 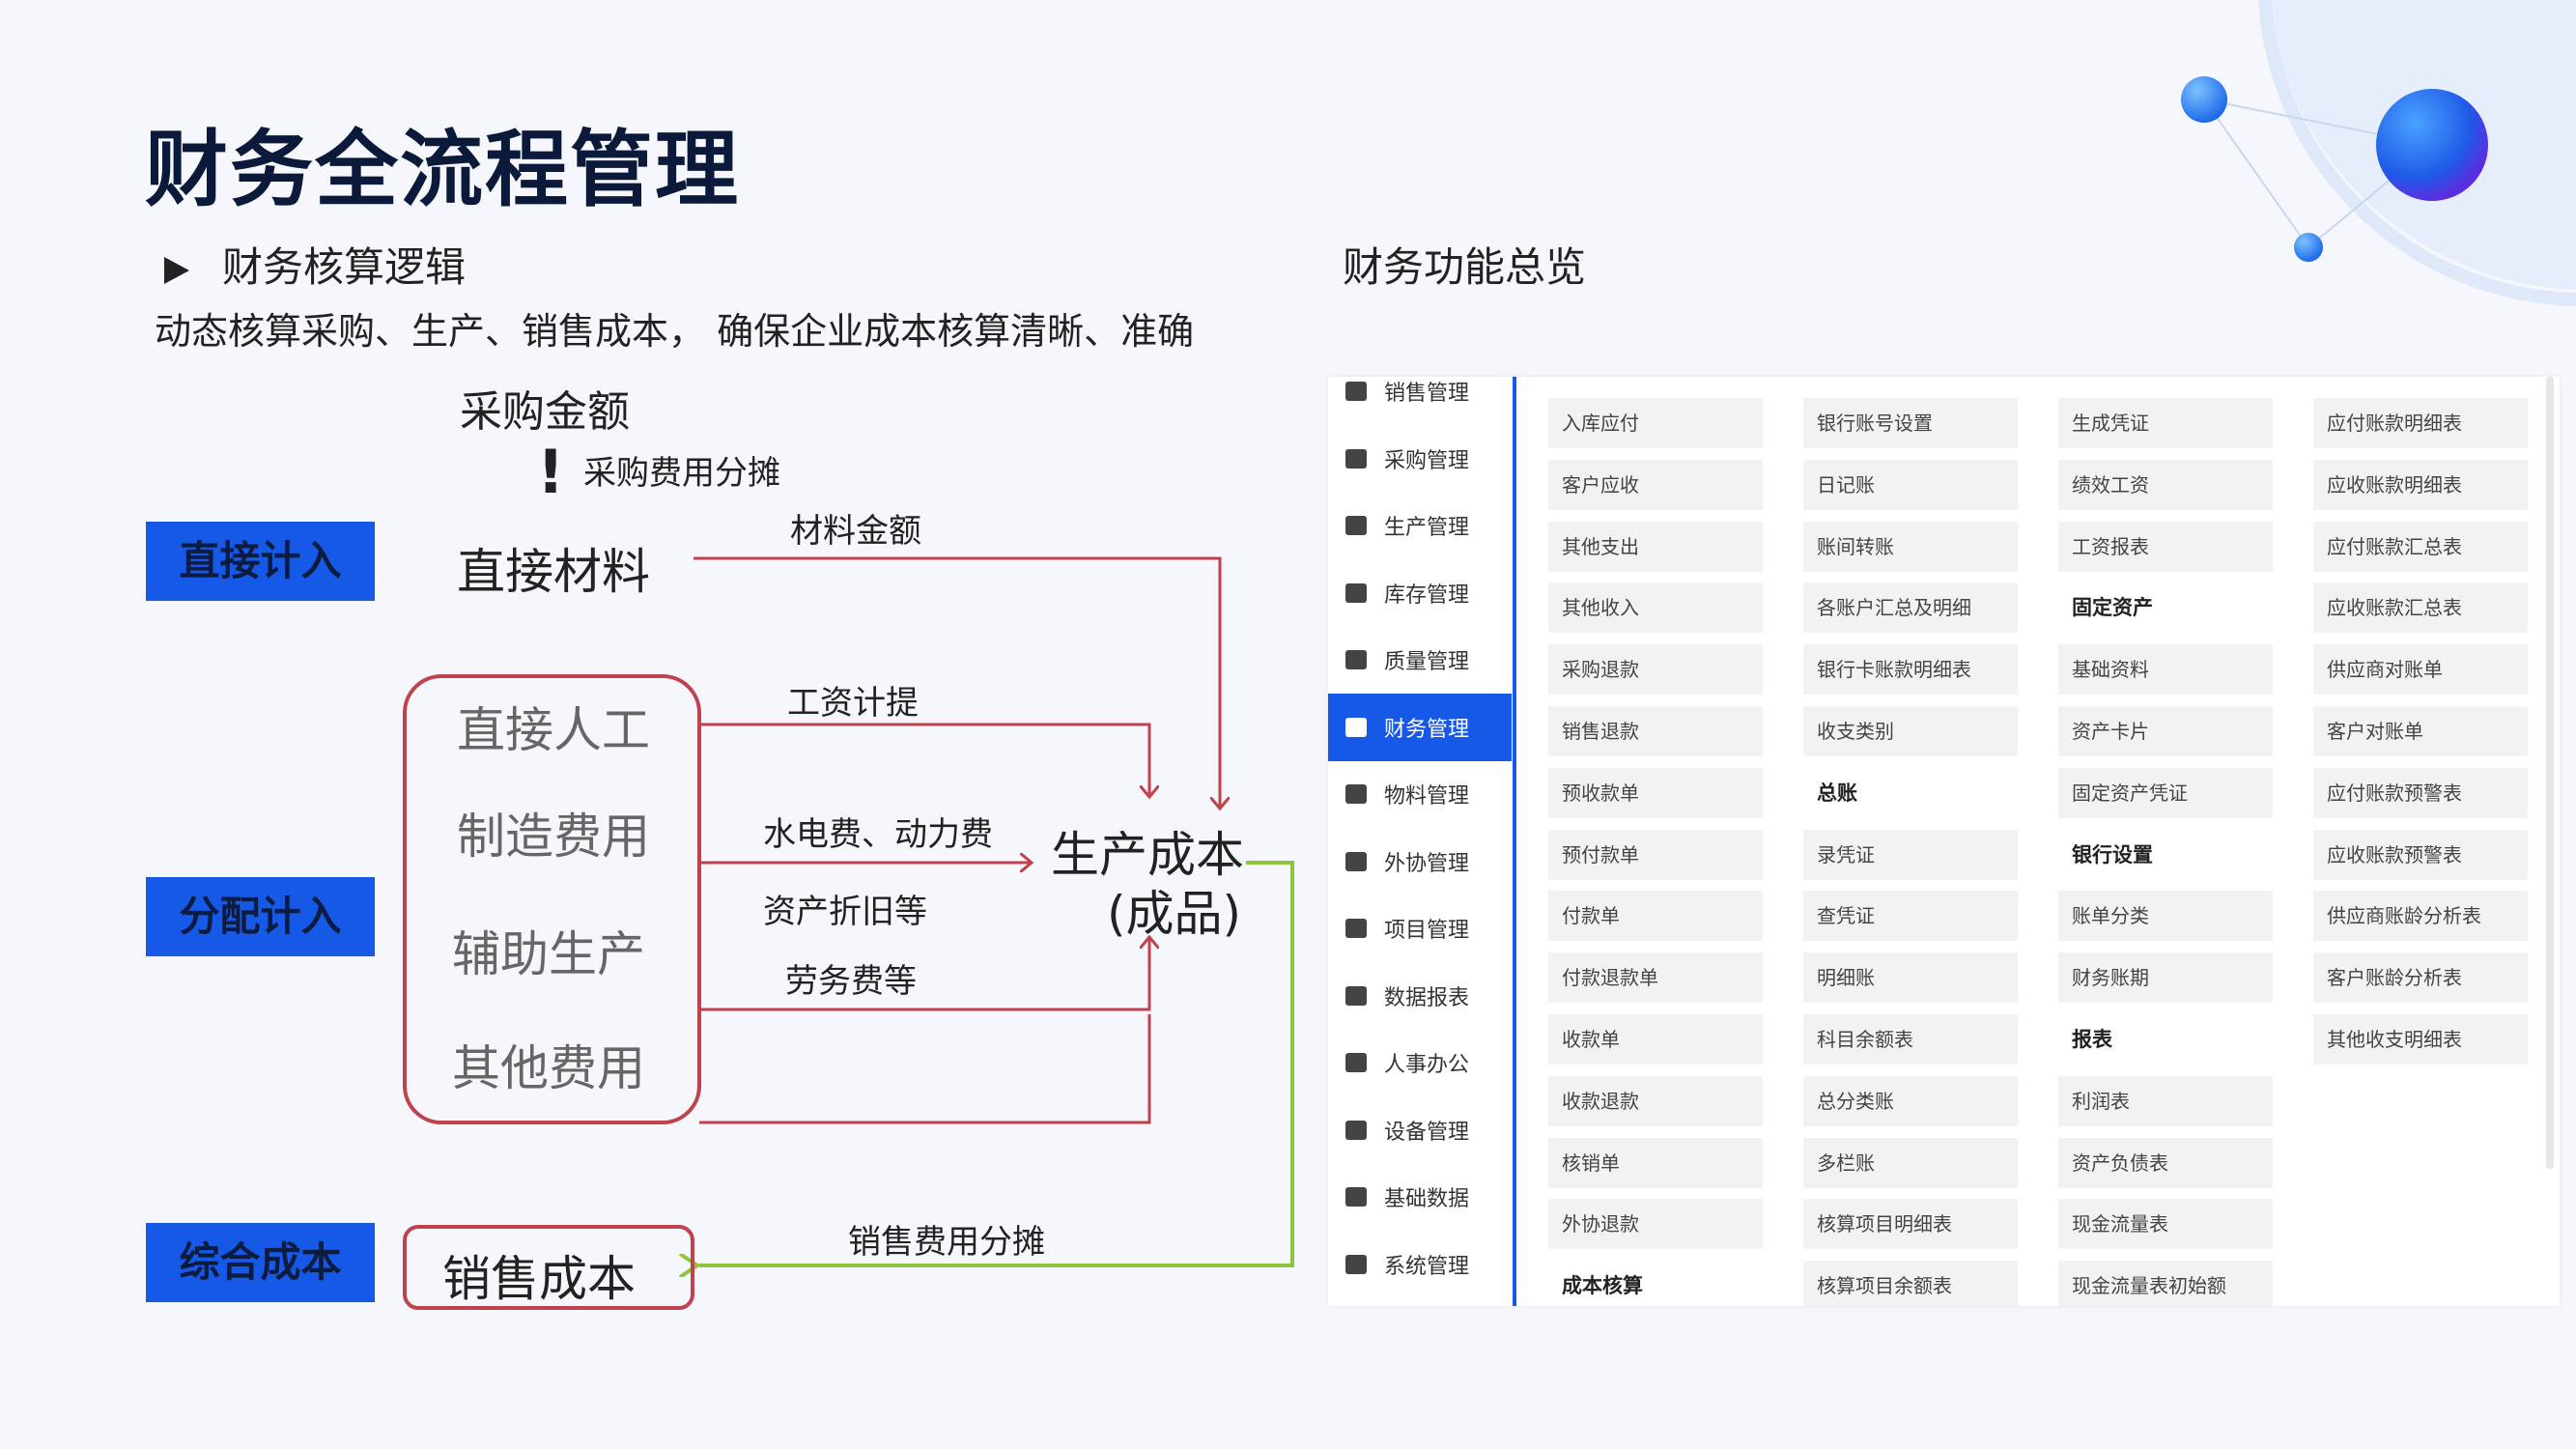 I want to click on cube-icon, so click(x=1356, y=525).